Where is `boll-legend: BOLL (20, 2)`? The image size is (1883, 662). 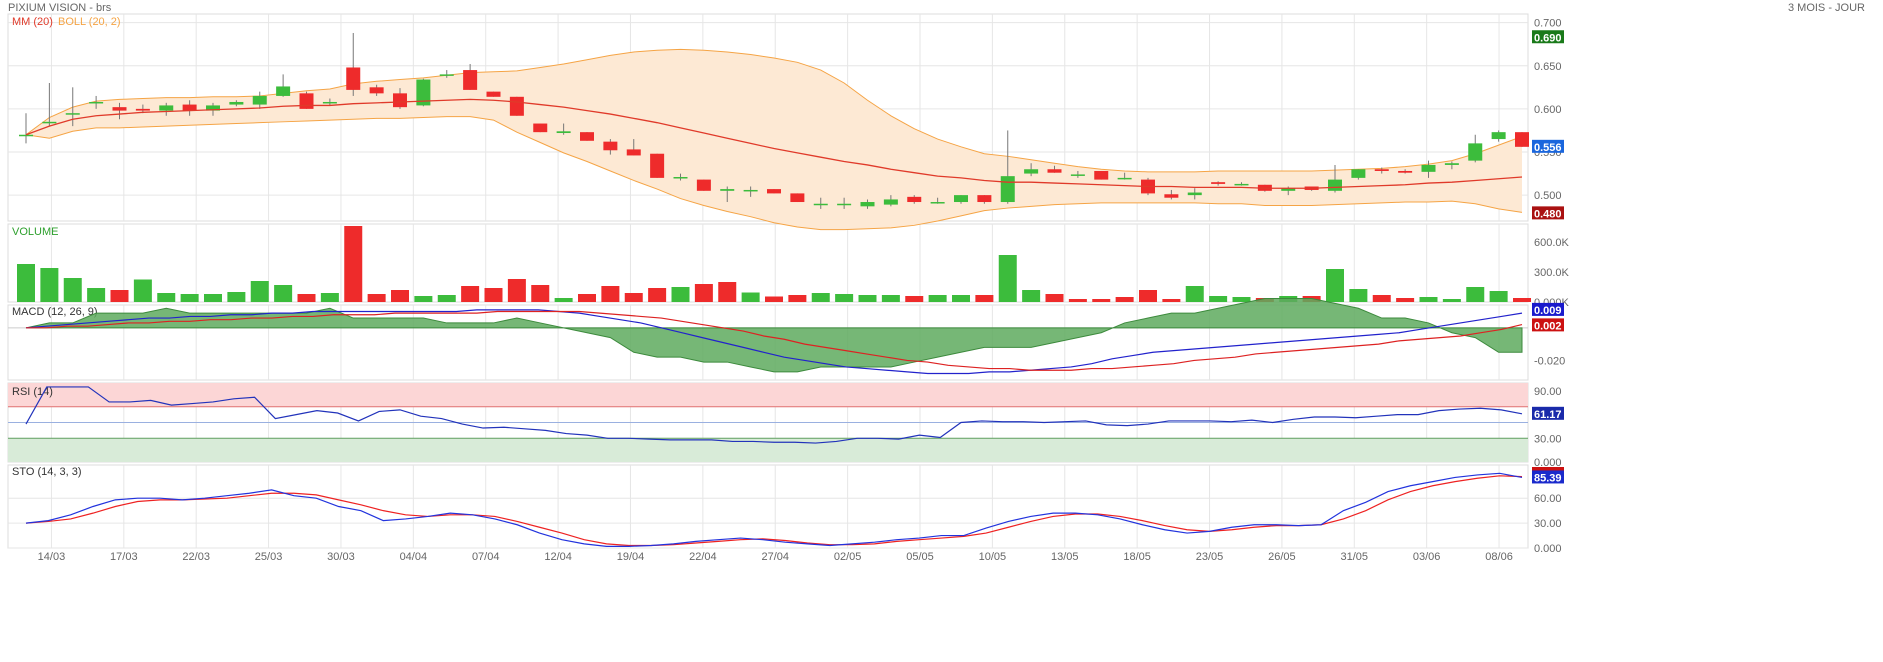
boll-legend: BOLL (20, 2) is located at coordinates (89, 22).